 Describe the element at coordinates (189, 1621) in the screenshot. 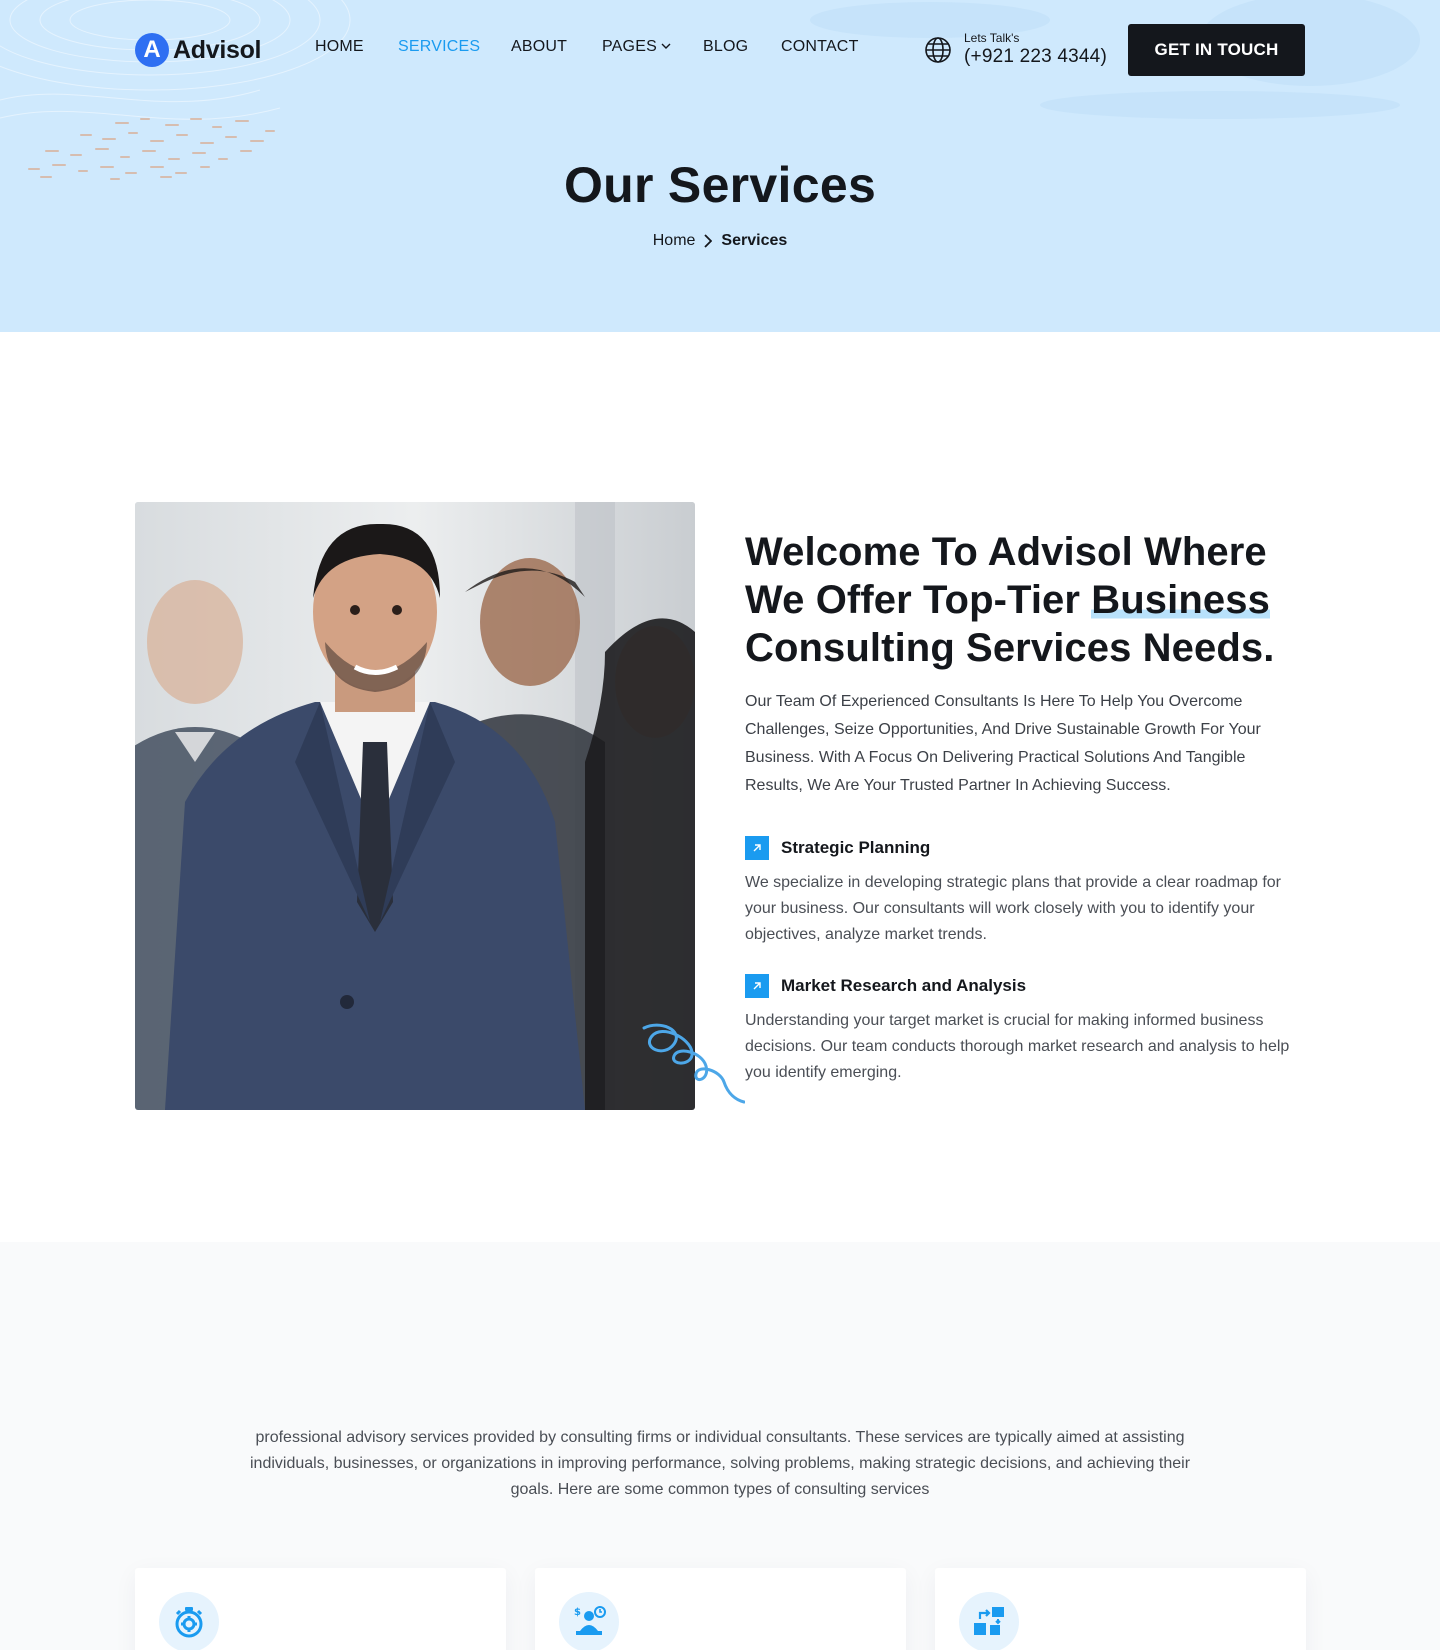

I see `stopwatch-gear-icon` at that location.